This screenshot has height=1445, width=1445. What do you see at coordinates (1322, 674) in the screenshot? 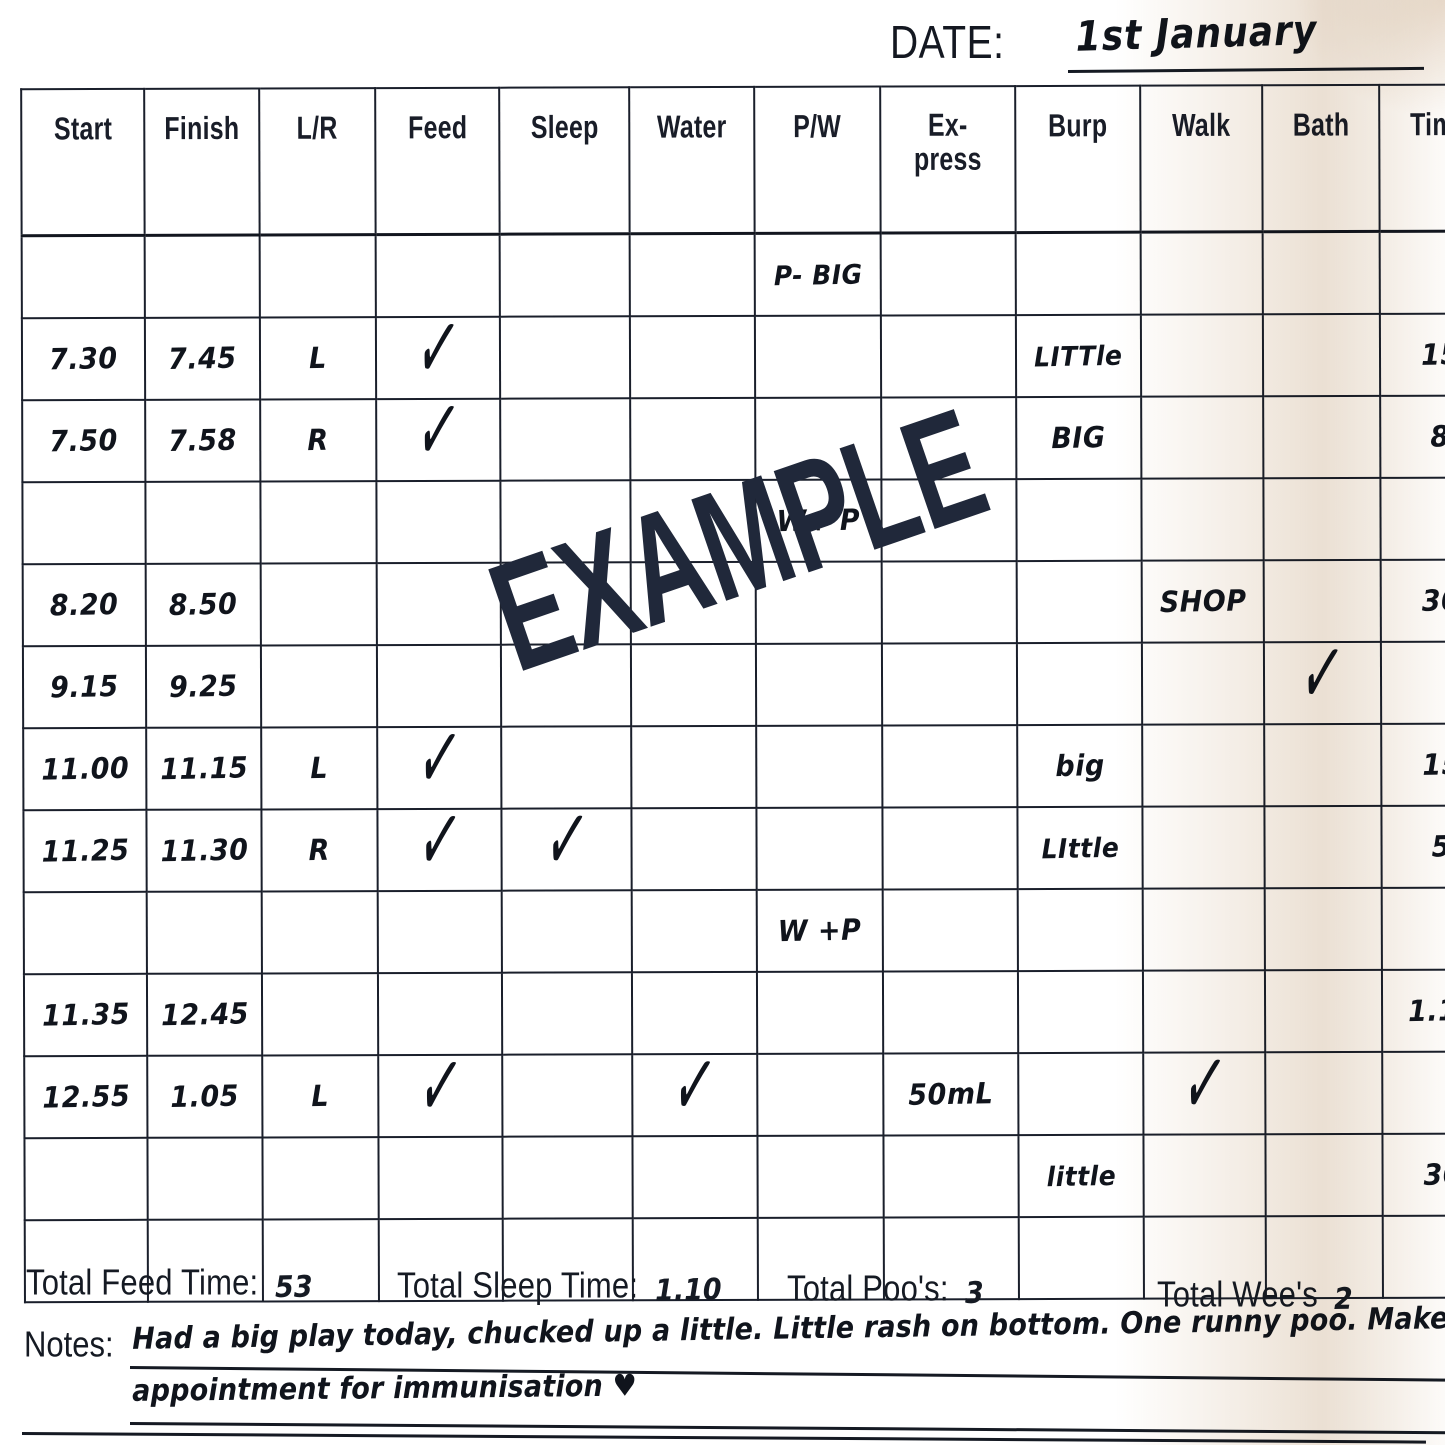
I see `cell-bath: ✓` at bounding box center [1322, 674].